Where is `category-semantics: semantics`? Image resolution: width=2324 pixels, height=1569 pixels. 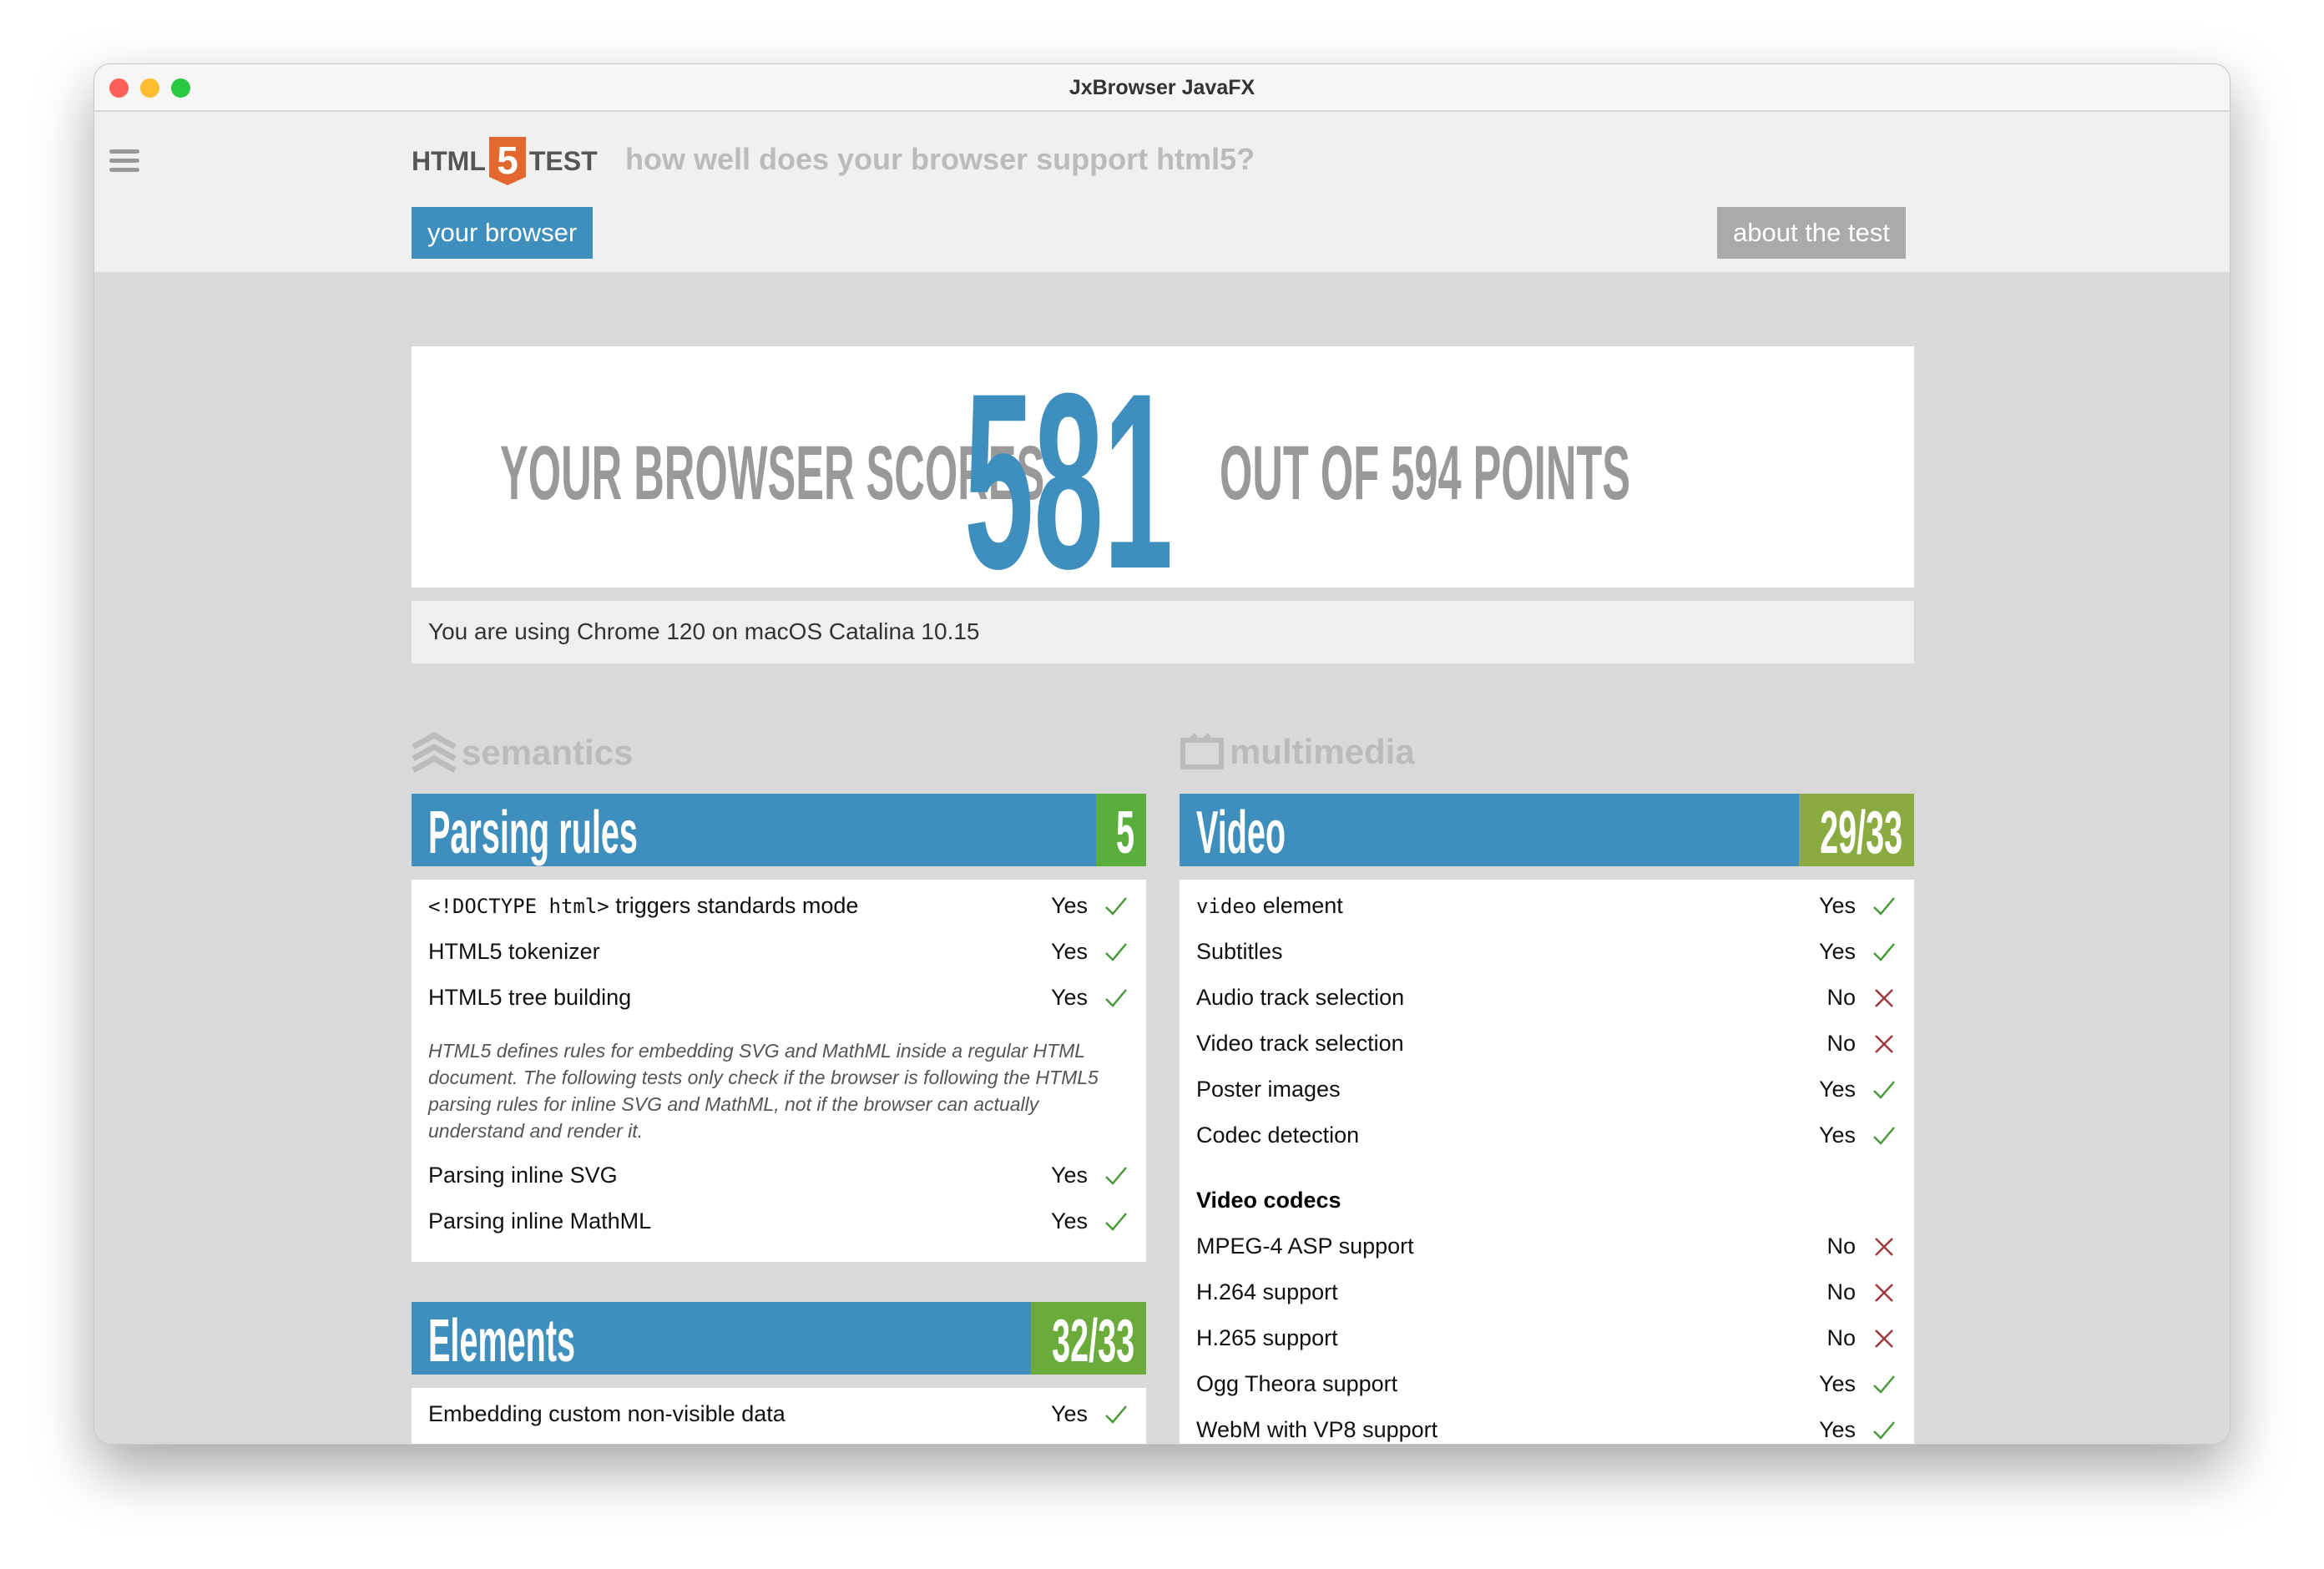
category-semantics: semantics is located at coordinates (522, 753).